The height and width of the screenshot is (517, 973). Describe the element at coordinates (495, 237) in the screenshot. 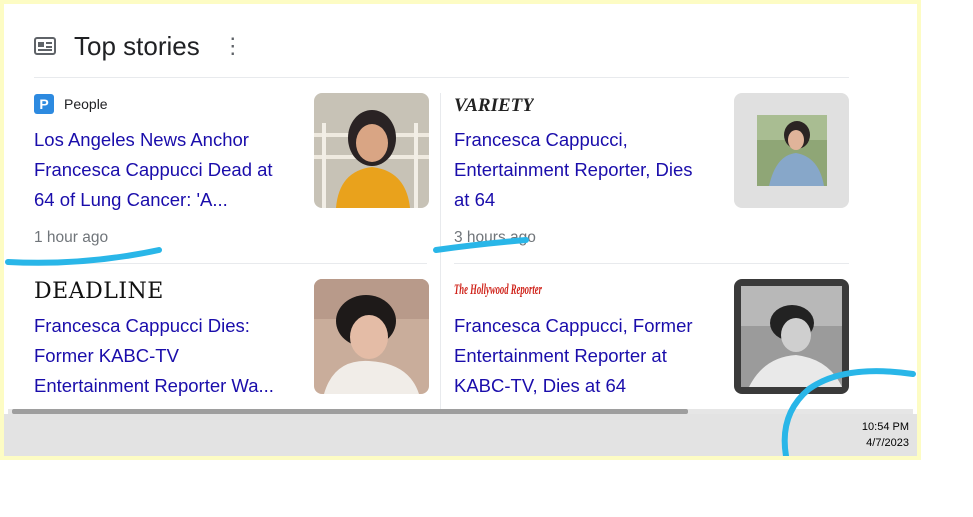

I see `story-time: 3 hours ago` at that location.